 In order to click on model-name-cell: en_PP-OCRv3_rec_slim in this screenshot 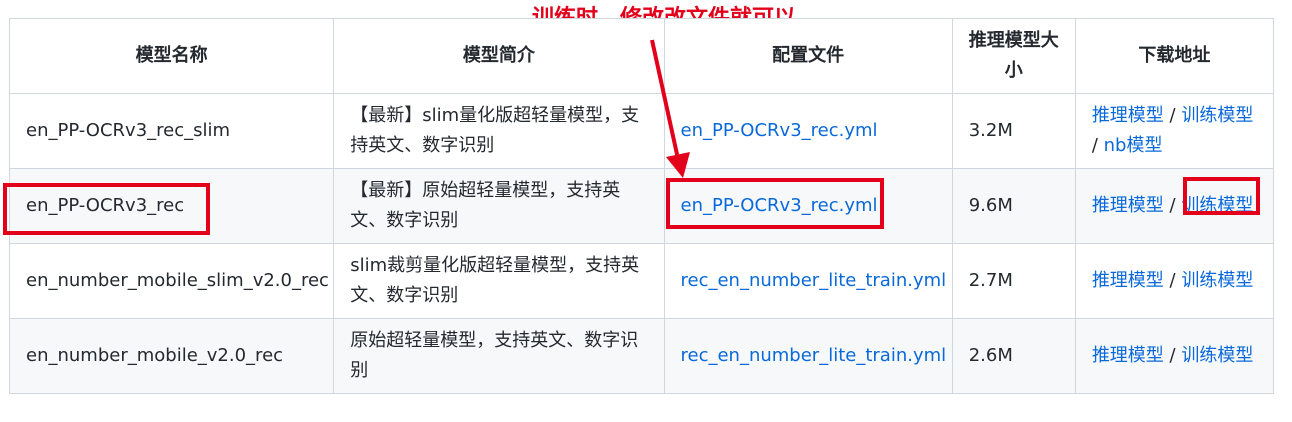, I will do `click(171, 131)`.